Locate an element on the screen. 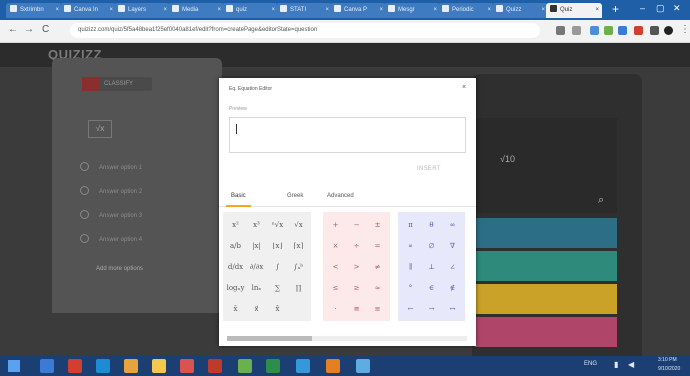 The height and width of the screenshot is (376, 690). math-key: ⊥ is located at coordinates (431, 266).